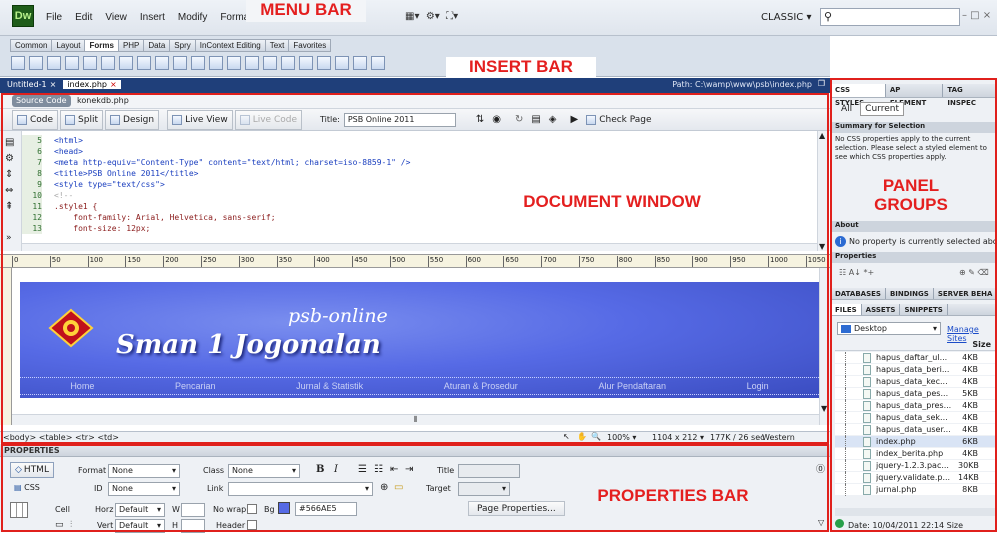  Describe the element at coordinates (277, 45) in the screenshot. I see `insert-tab-text: Text` at that location.